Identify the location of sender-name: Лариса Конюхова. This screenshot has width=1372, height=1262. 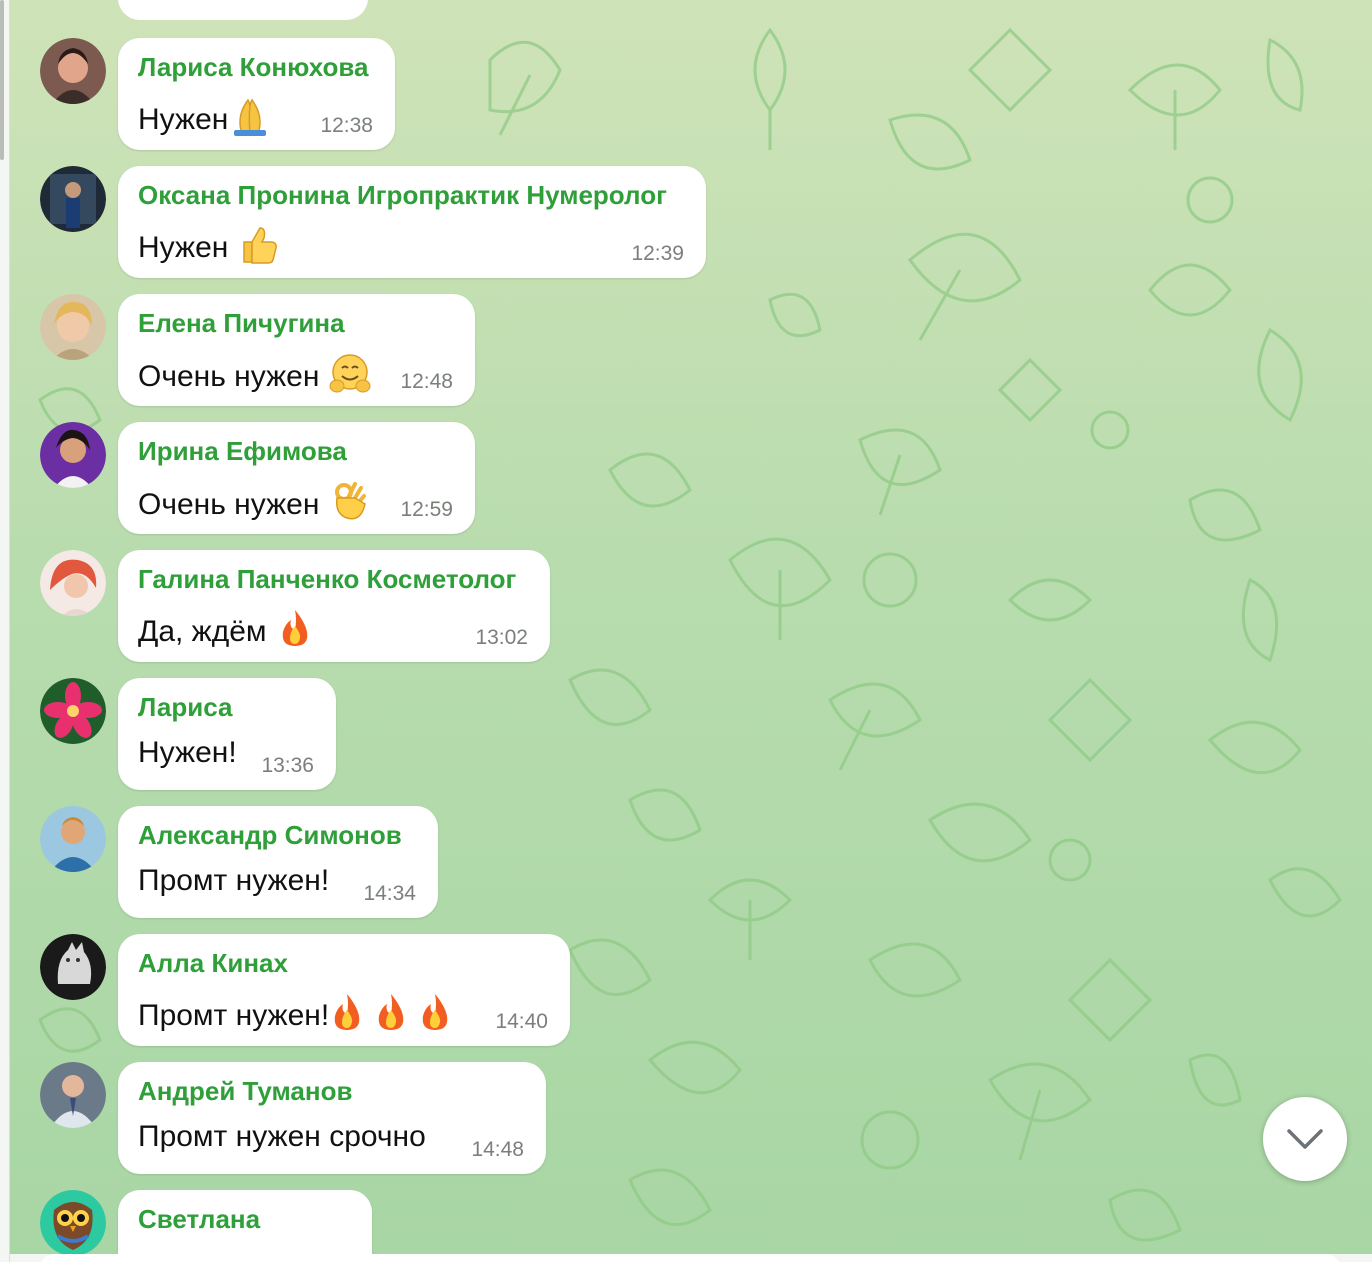
(253, 67).